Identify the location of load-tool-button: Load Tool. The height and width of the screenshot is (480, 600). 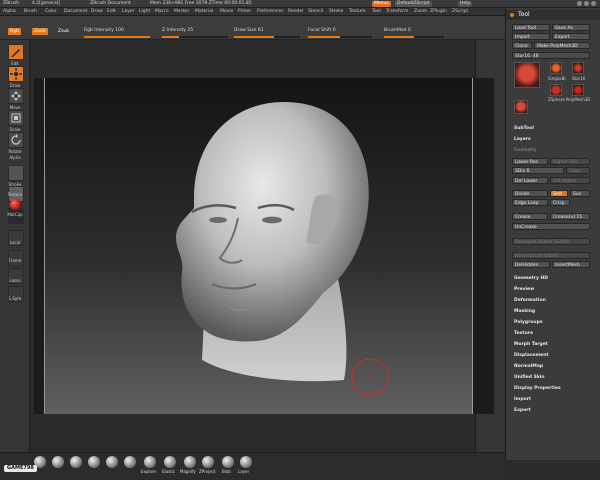
(531, 27).